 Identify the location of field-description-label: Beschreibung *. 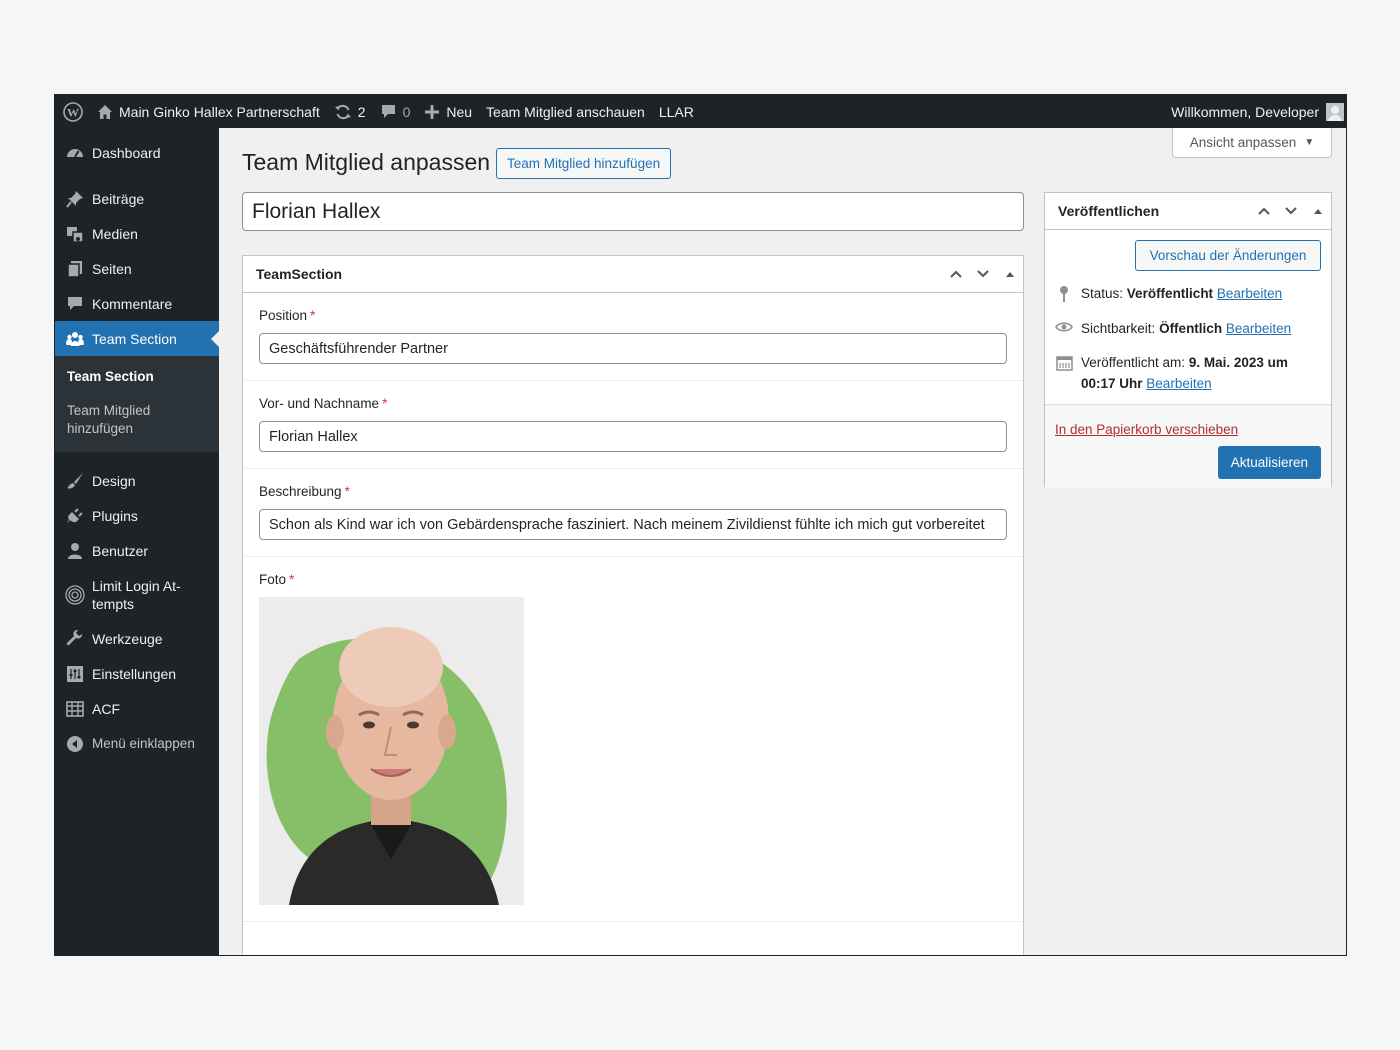
(304, 491).